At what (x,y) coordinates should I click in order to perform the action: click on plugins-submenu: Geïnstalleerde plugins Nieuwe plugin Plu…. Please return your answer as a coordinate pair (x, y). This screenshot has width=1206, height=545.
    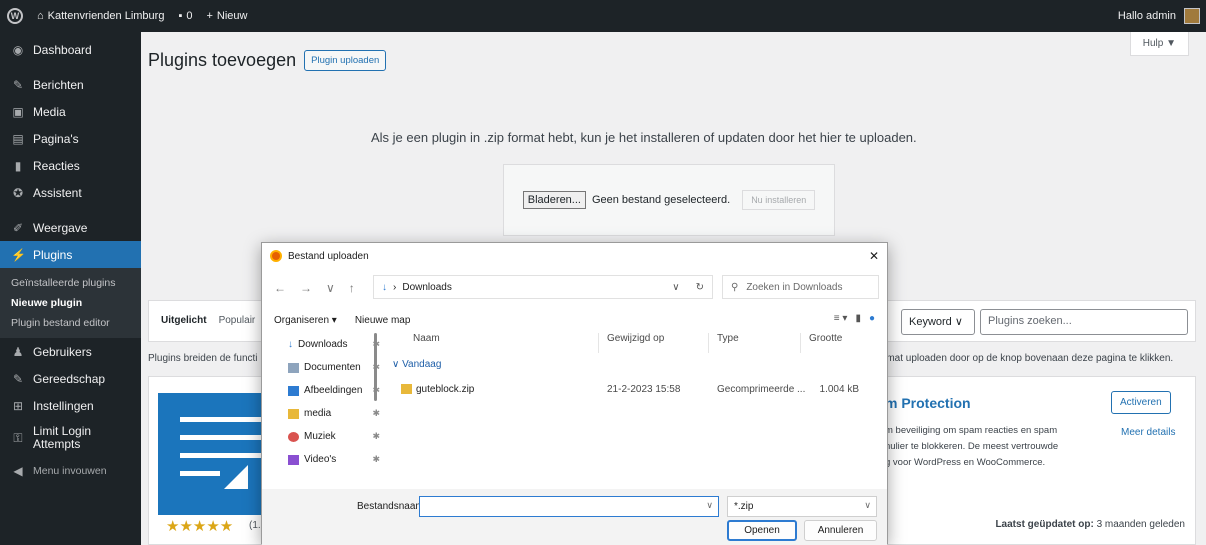
    Looking at the image, I should click on (70, 303).